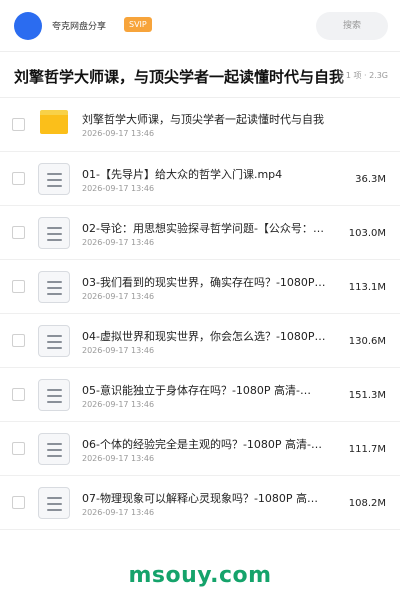 This screenshot has height=600, width=400. What do you see at coordinates (367, 341) in the screenshot?
I see `file-size: 130.6M` at bounding box center [367, 341].